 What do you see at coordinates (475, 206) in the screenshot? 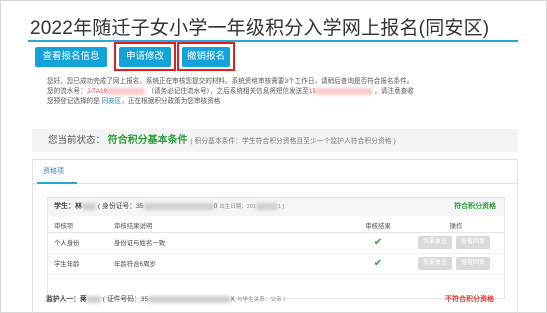
I see `student-result-badge: 符合积分资格` at bounding box center [475, 206].